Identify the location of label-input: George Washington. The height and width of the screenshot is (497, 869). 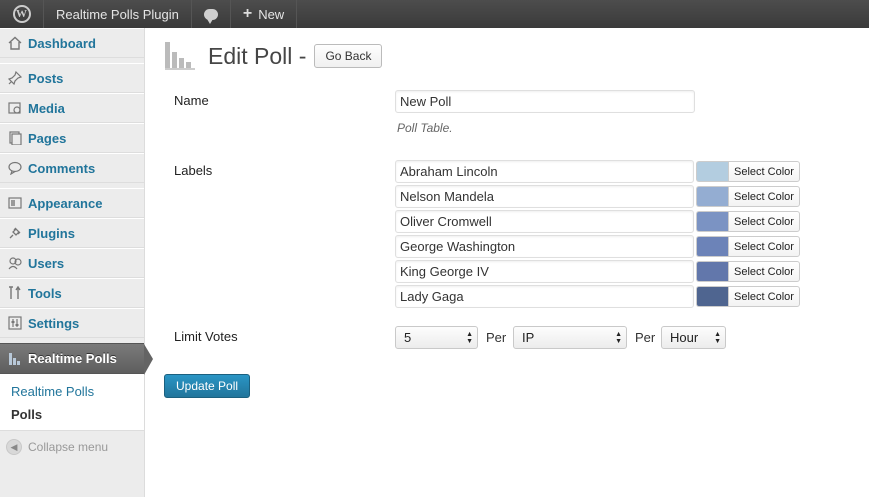
(544, 246).